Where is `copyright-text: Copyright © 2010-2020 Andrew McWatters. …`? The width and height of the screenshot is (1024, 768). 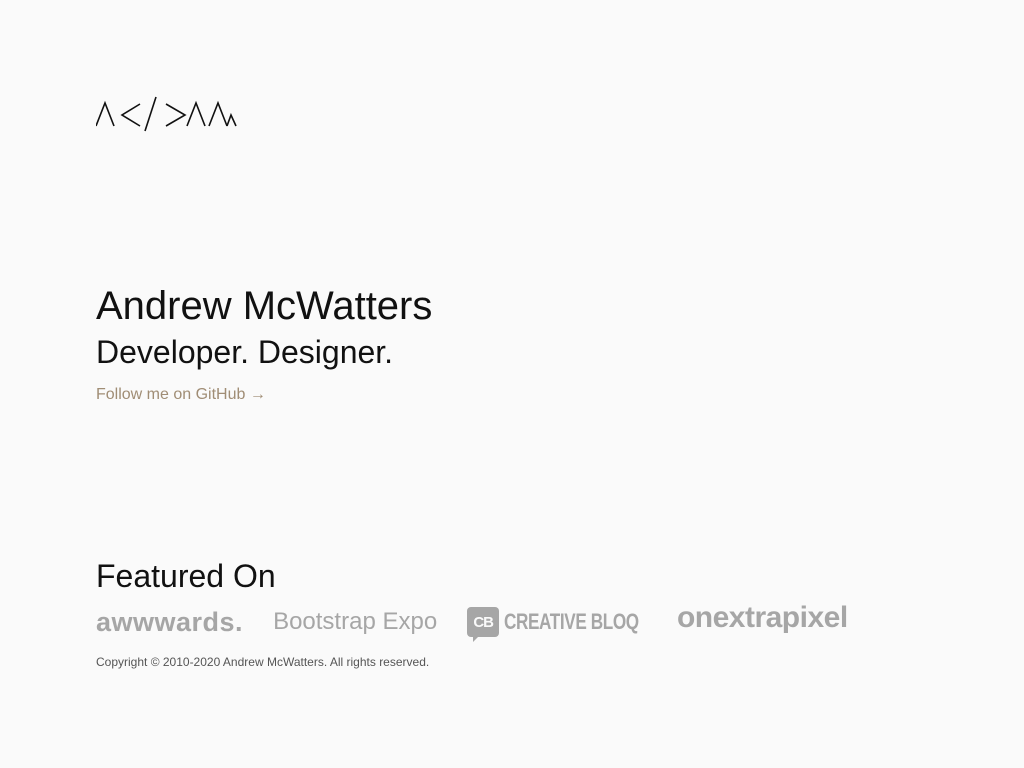 copyright-text: Copyright © 2010-2020 Andrew McWatters. … is located at coordinates (263, 662).